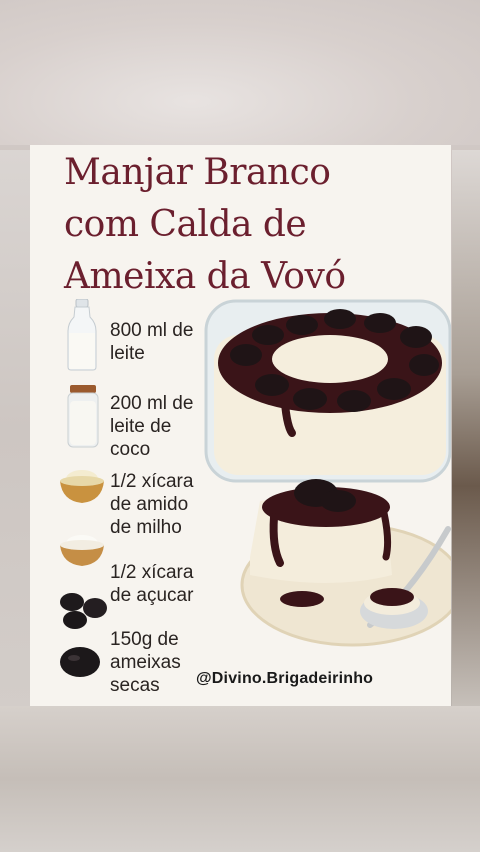 The image size is (480, 852). Describe the element at coordinates (197, 172) in the screenshot. I see `title-line-1: Manjar Branco` at that location.